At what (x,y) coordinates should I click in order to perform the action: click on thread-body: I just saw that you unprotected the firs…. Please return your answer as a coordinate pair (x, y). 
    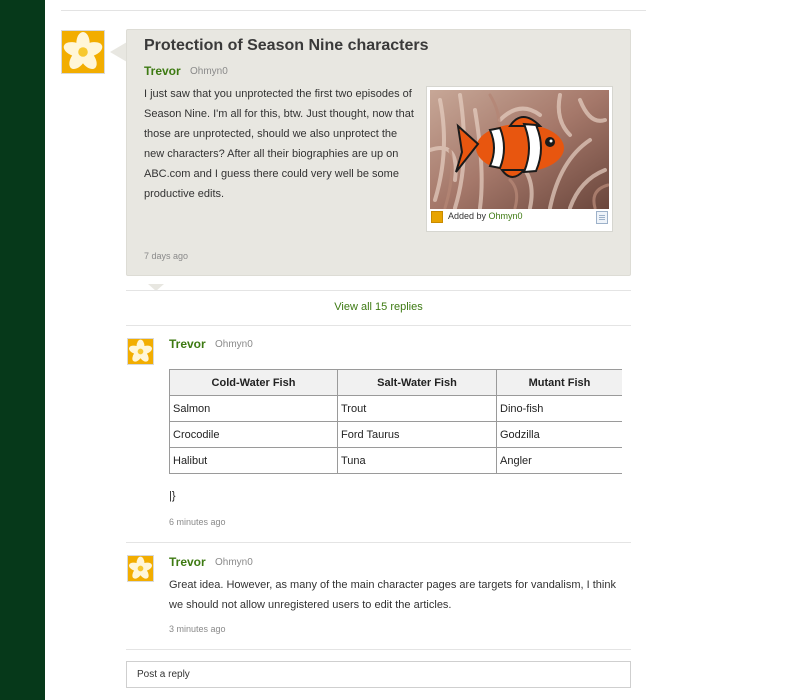
    Looking at the image, I should click on (279, 144).